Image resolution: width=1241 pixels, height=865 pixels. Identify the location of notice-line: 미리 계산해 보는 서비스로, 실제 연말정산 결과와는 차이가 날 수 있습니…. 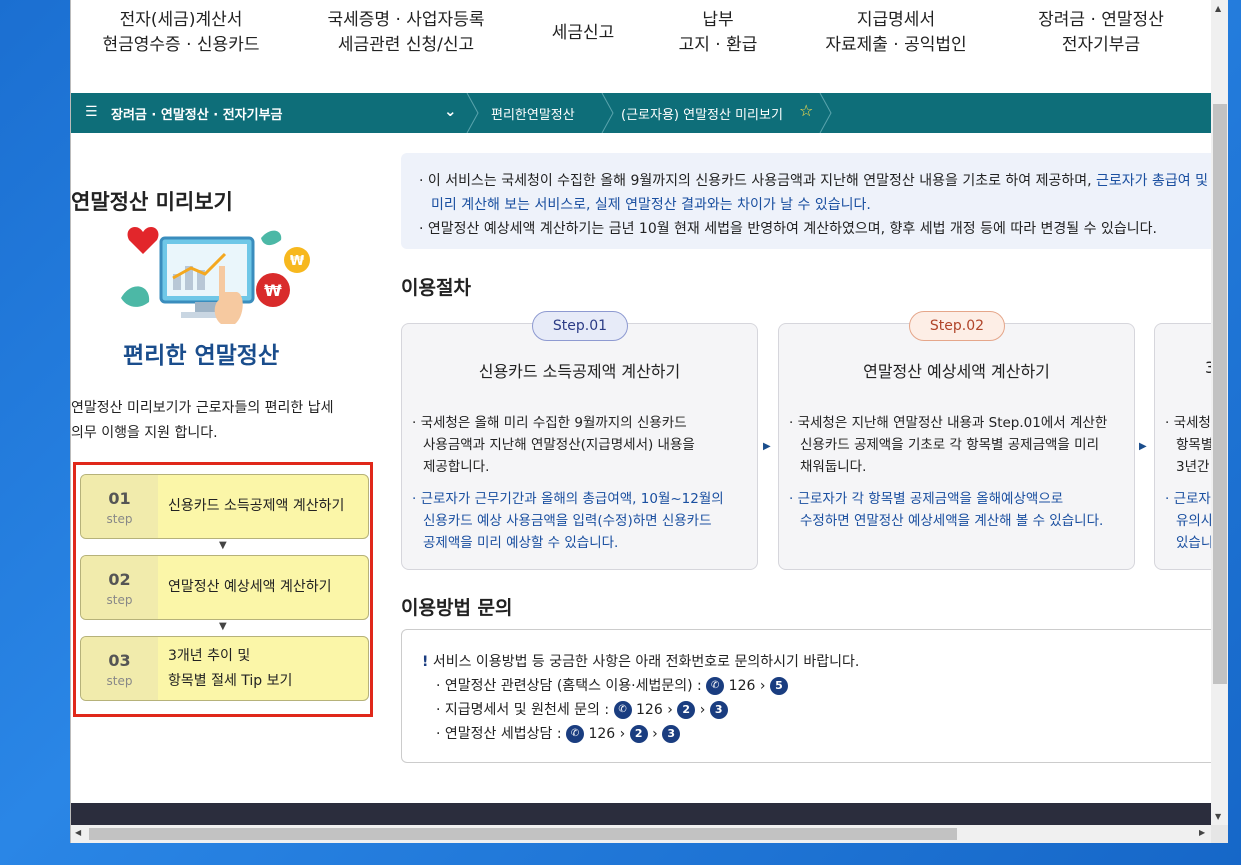
(651, 205).